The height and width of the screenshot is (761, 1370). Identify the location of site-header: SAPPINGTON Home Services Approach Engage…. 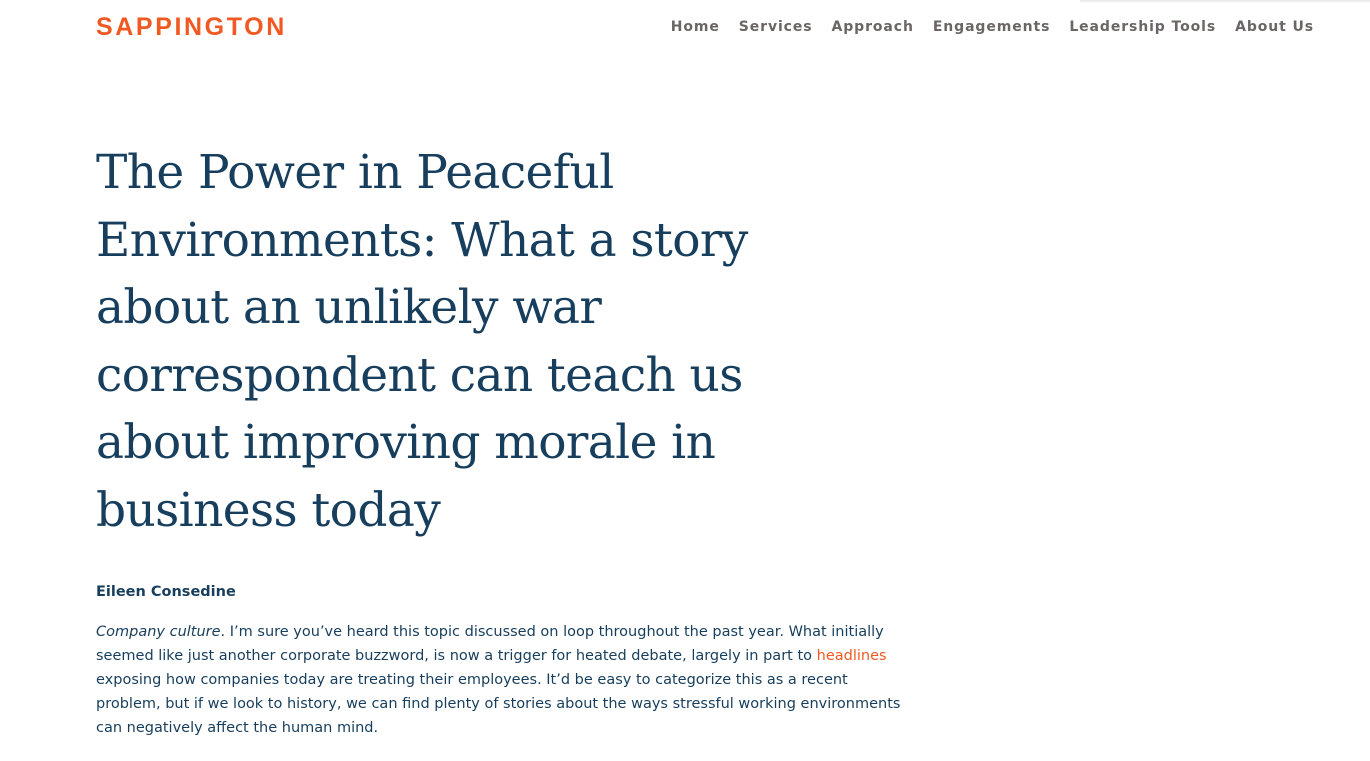
(685, 28).